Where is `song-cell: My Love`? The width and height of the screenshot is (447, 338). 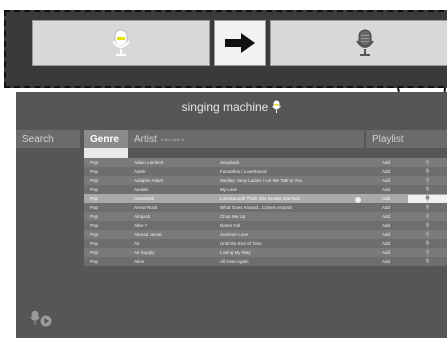
song-cell: My Love is located at coordinates (229, 189).